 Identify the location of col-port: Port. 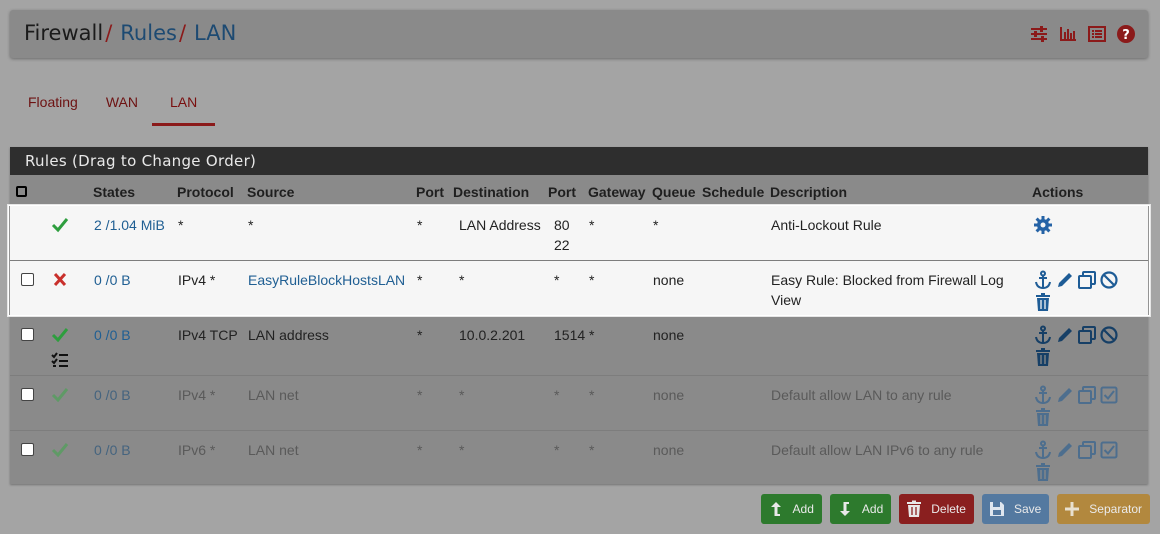
(430, 190).